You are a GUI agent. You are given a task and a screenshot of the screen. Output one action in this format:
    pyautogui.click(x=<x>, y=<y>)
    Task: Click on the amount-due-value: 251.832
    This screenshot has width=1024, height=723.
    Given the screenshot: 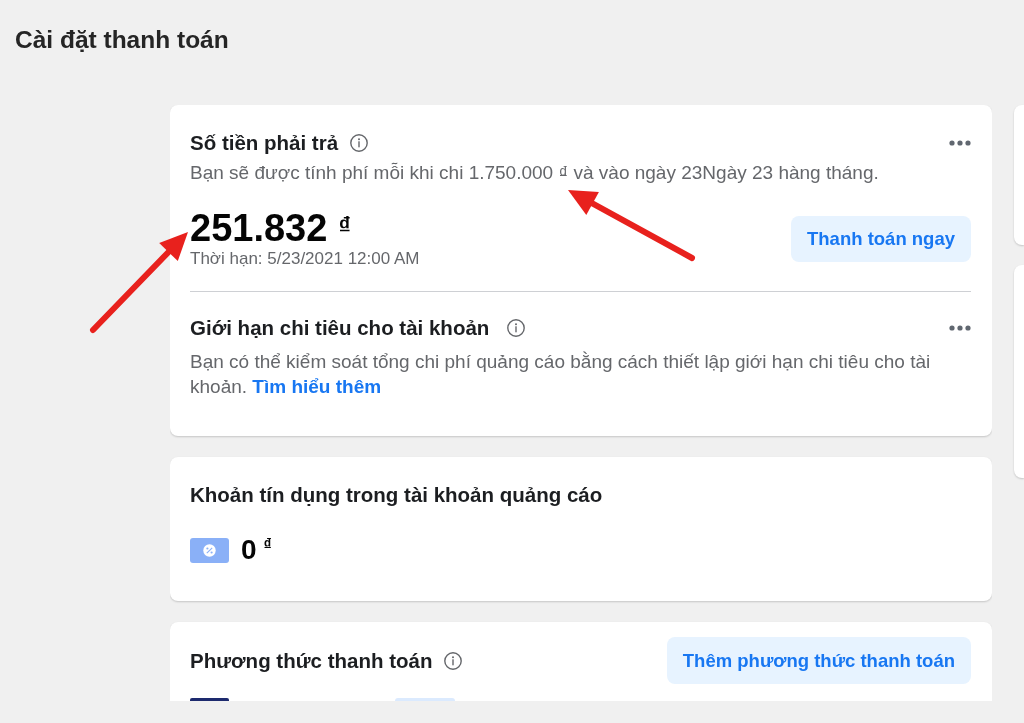 What is the action you would take?
    pyautogui.click(x=259, y=228)
    